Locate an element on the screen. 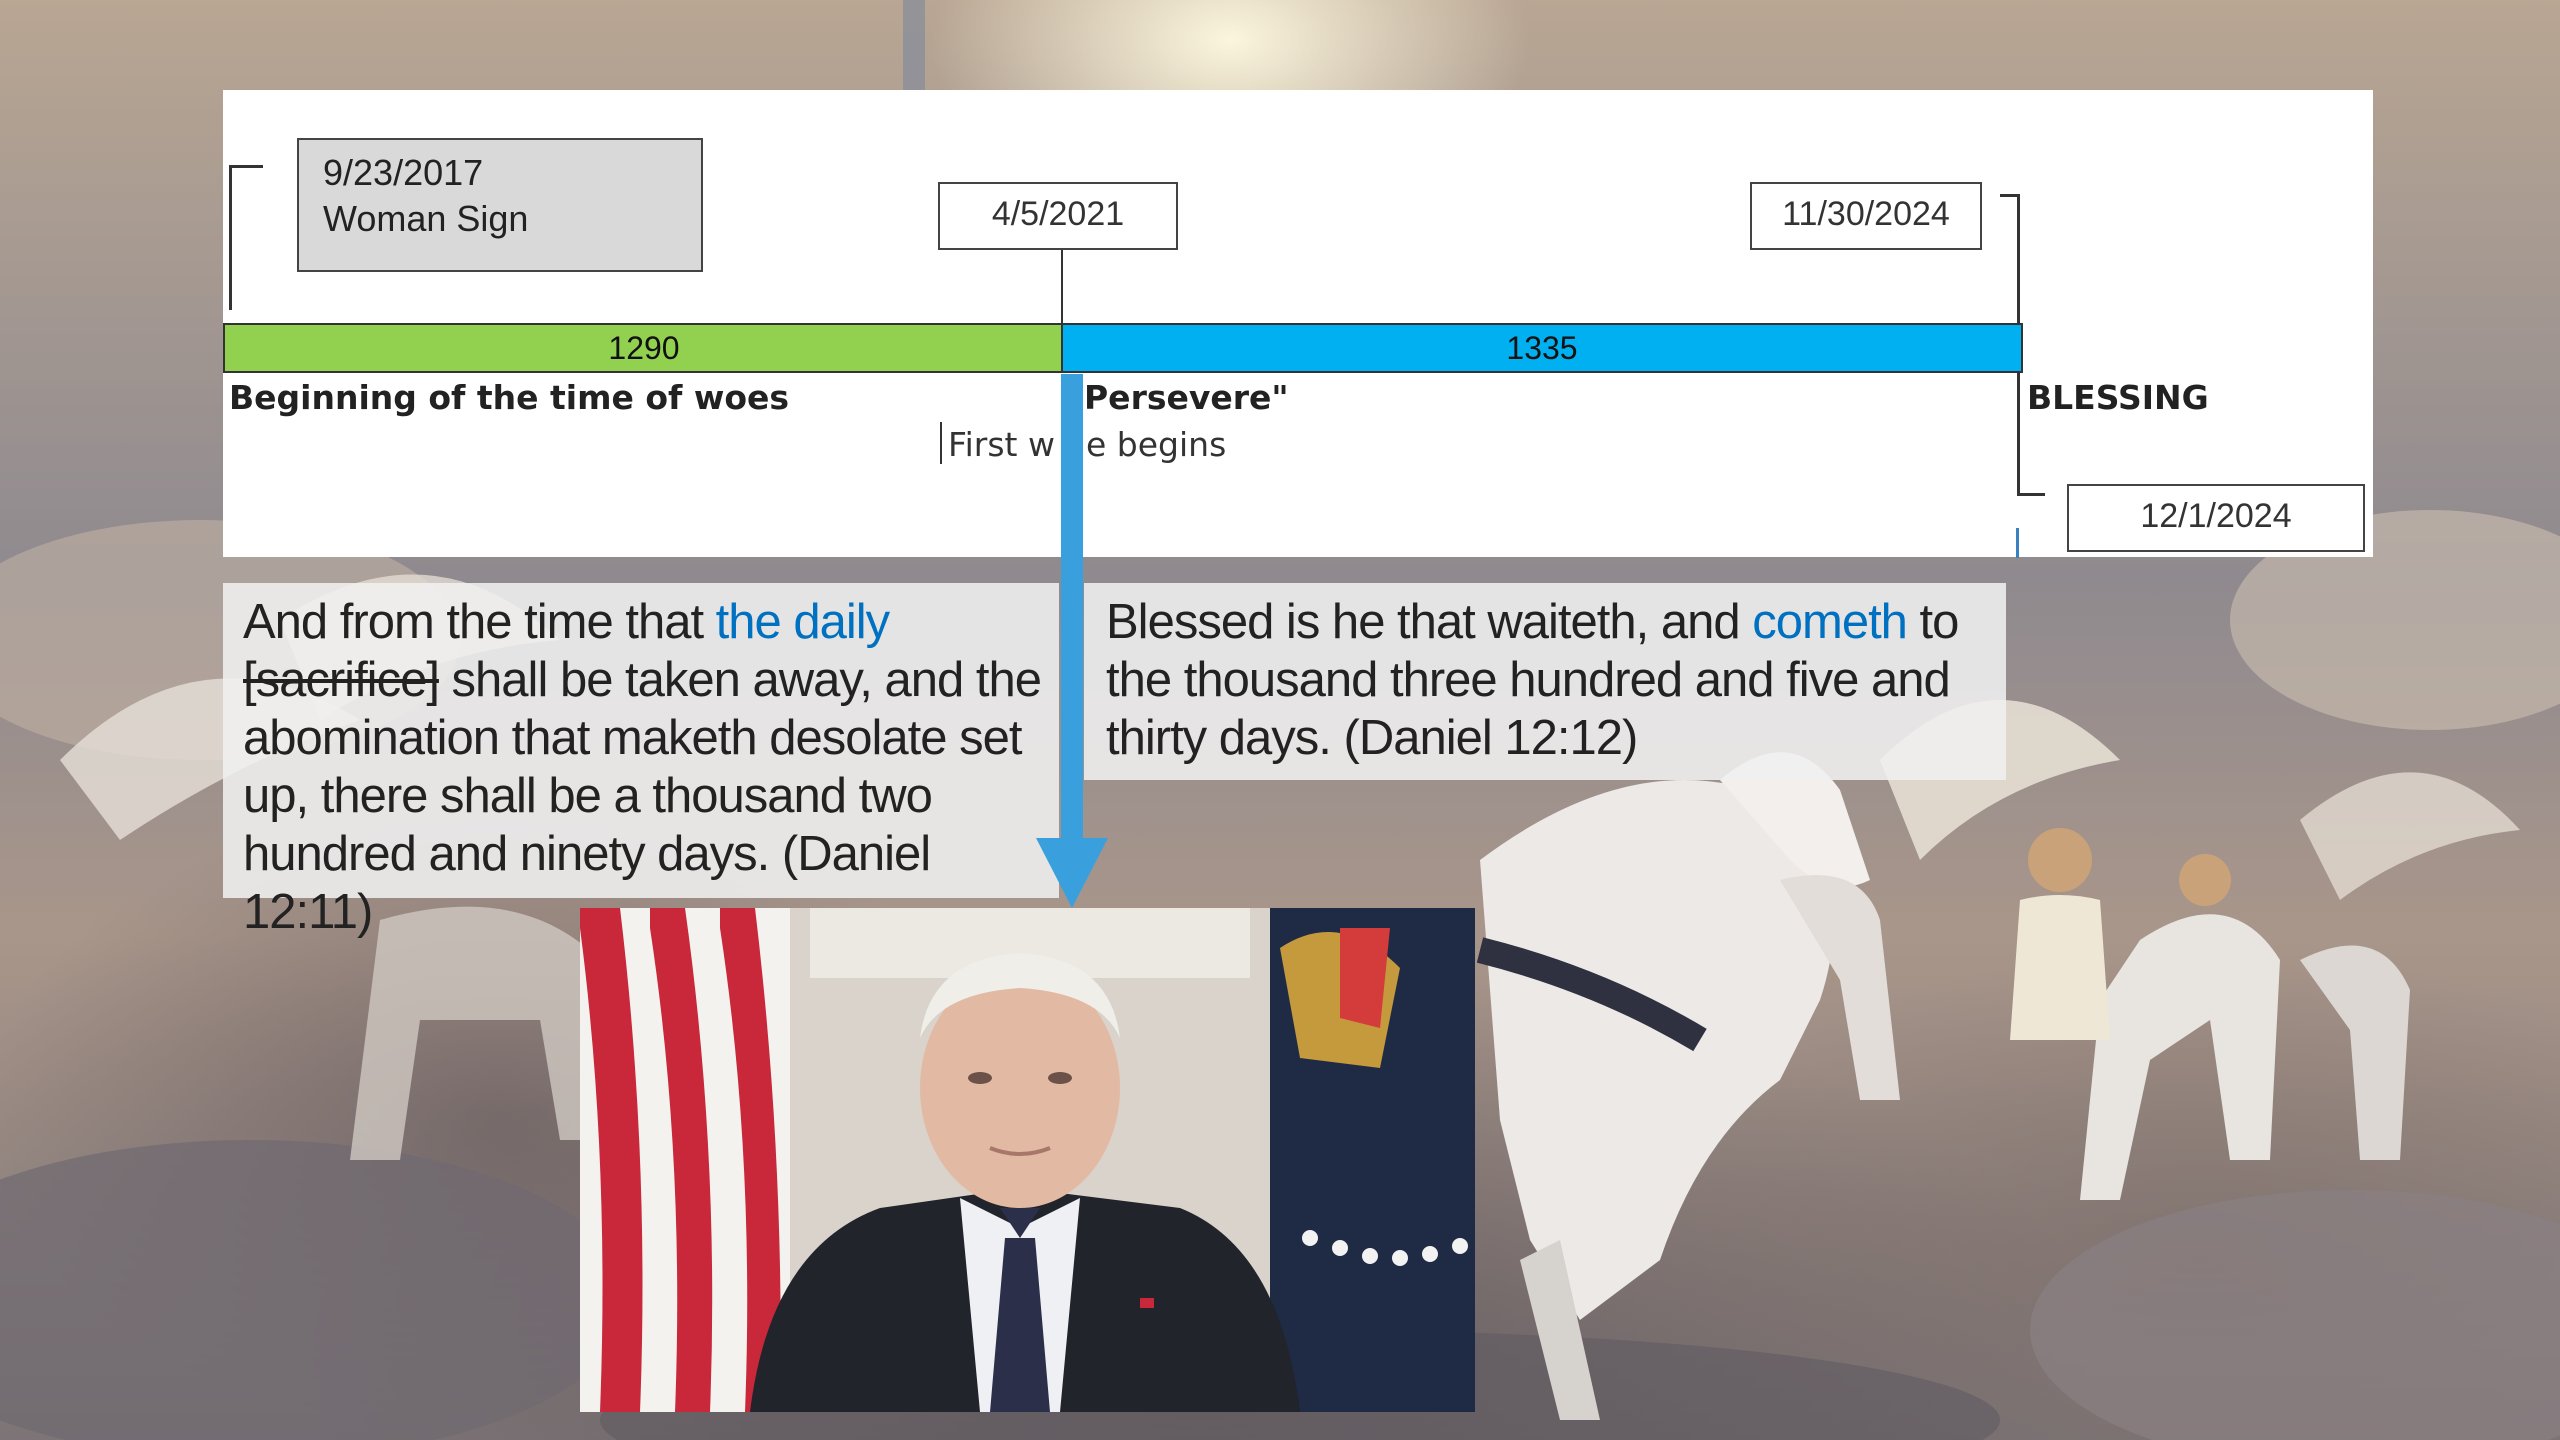 The width and height of the screenshot is (2560, 1440). speaker-photo is located at coordinates (1027, 1160).